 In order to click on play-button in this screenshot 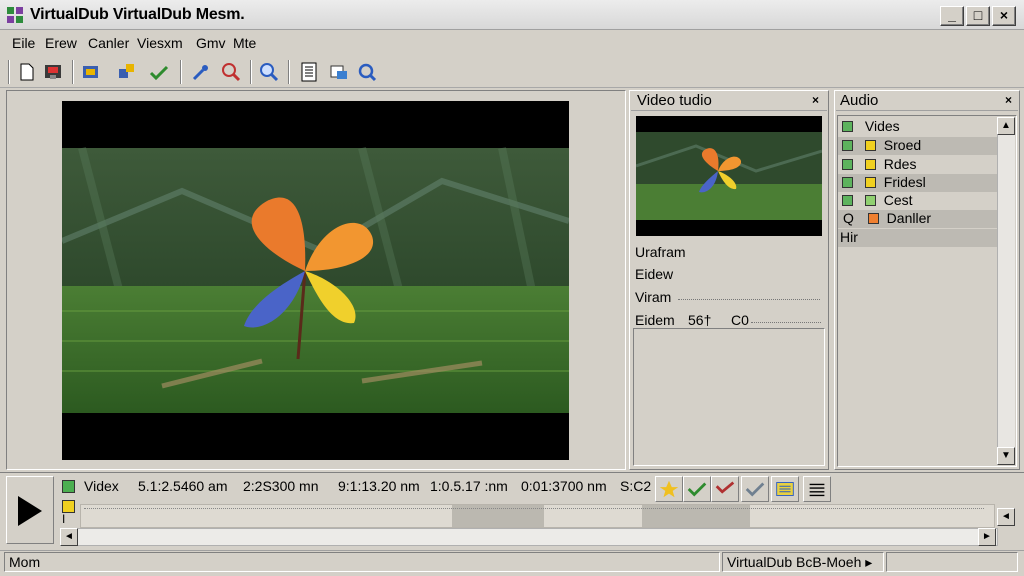, I will do `click(30, 510)`.